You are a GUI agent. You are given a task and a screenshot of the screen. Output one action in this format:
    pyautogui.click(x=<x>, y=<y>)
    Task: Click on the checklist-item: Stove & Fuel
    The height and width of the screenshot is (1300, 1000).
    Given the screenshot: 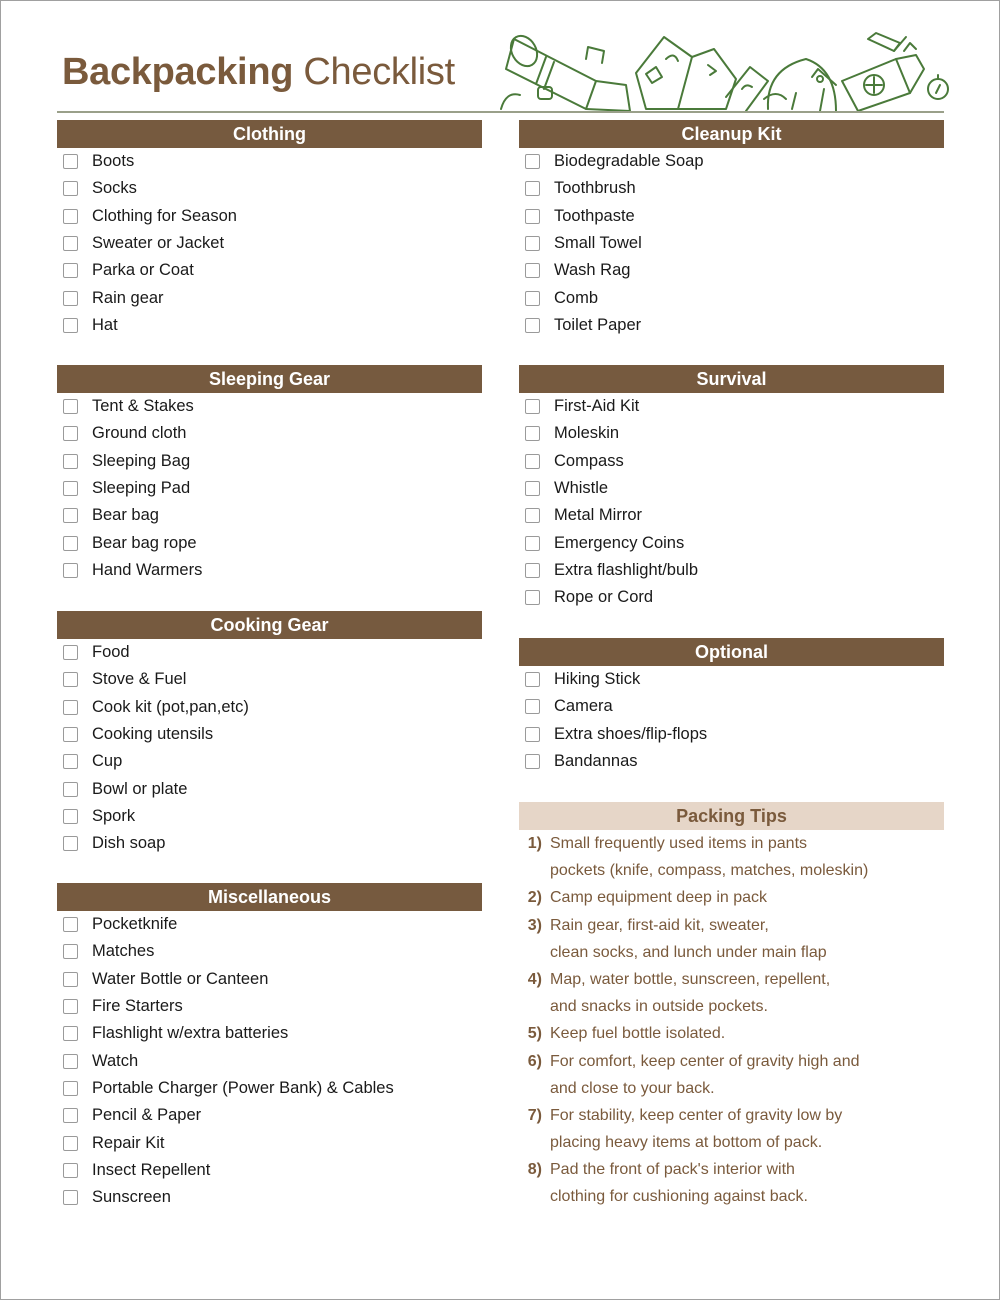 What is the action you would take?
    pyautogui.click(x=269, y=679)
    